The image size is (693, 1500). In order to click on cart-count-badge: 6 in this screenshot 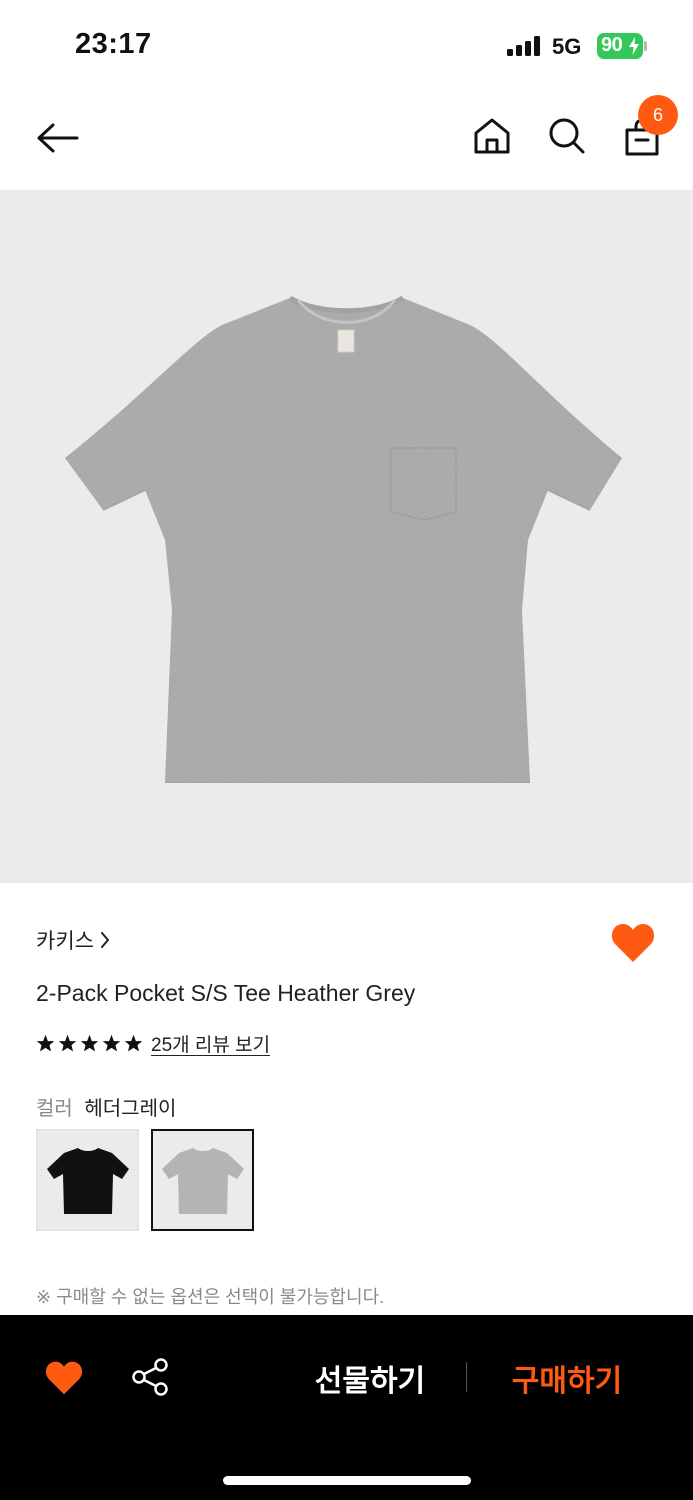, I will do `click(658, 115)`.